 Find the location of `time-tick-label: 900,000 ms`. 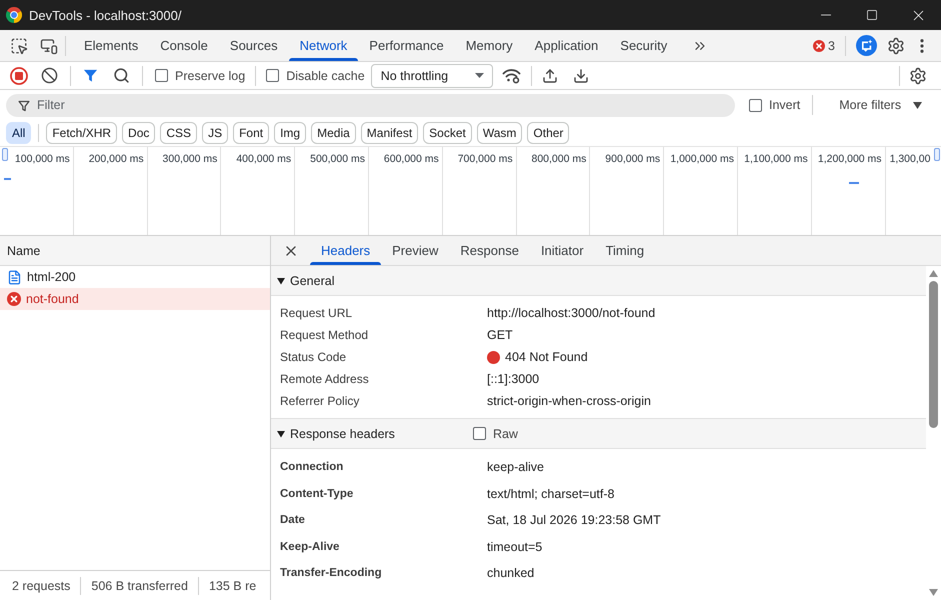

time-tick-label: 900,000 ms is located at coordinates (632, 159).